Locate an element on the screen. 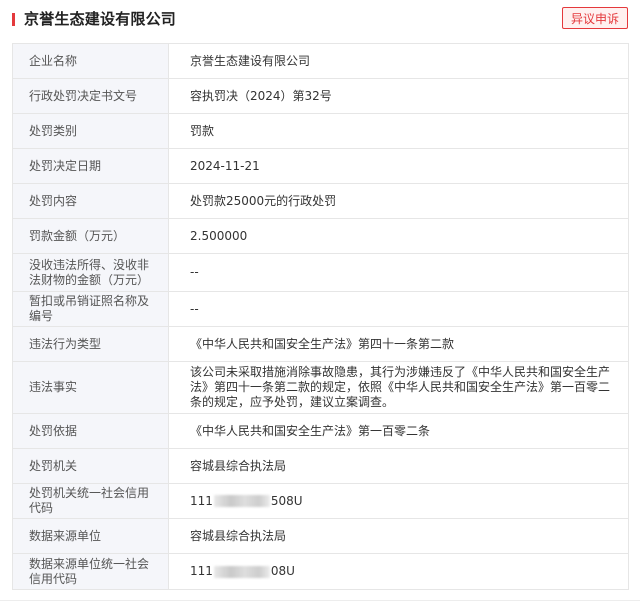 The width and height of the screenshot is (640, 605). table-row: 违法行为类型 《中华人民共和国安全生产法》第四十一条第二款 is located at coordinates (320, 344).